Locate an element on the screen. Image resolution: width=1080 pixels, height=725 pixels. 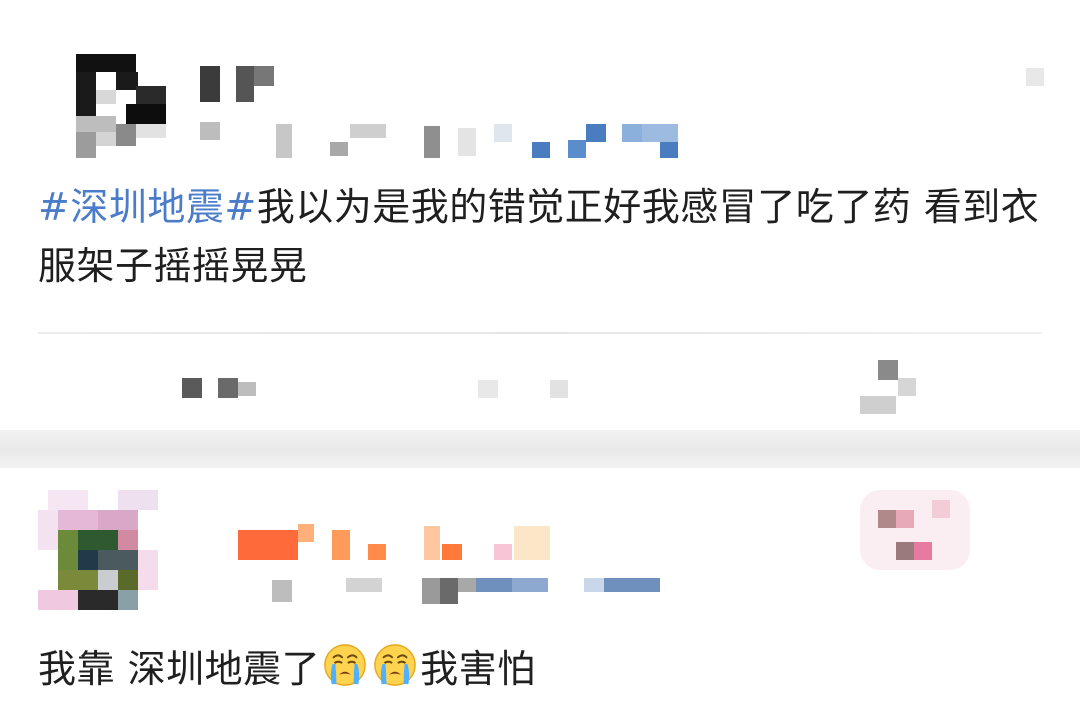
action-comment is located at coordinates (523, 390).